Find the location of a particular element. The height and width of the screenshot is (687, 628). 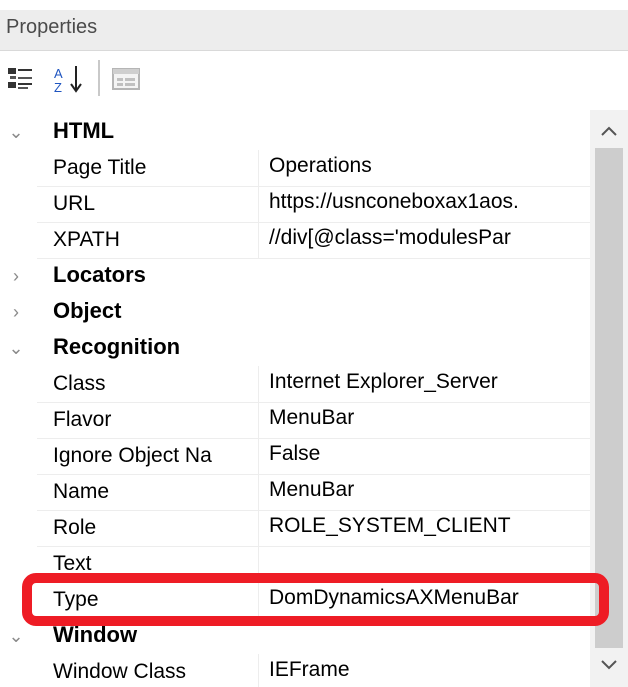

property-row: Name MenuBar is located at coordinates (295, 492).